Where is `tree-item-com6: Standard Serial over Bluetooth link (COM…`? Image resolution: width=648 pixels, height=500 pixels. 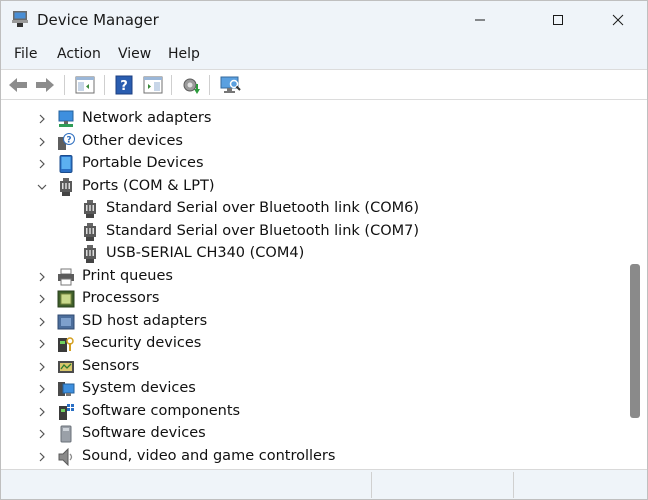 tree-item-com6: Standard Serial over Bluetooth link (COM… is located at coordinates (311, 209).